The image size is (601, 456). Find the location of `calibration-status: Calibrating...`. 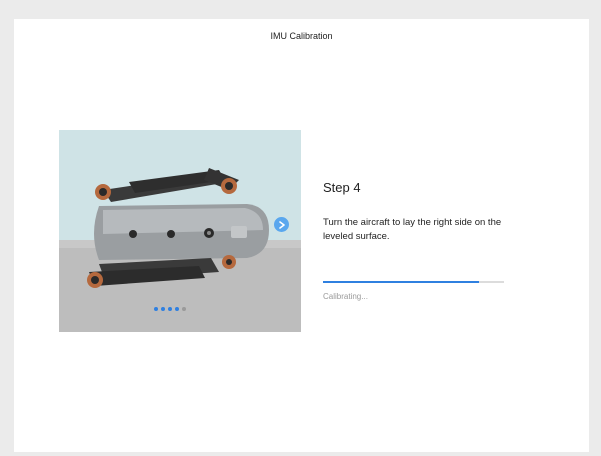

calibration-status: Calibrating... is located at coordinates (345, 296).